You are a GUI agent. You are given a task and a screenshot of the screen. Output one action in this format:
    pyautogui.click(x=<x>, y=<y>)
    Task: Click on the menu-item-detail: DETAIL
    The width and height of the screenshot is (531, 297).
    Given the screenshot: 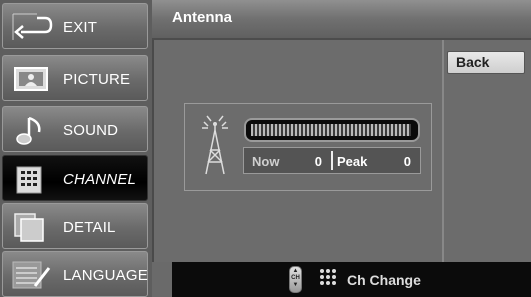 What is the action you would take?
    pyautogui.click(x=75, y=226)
    